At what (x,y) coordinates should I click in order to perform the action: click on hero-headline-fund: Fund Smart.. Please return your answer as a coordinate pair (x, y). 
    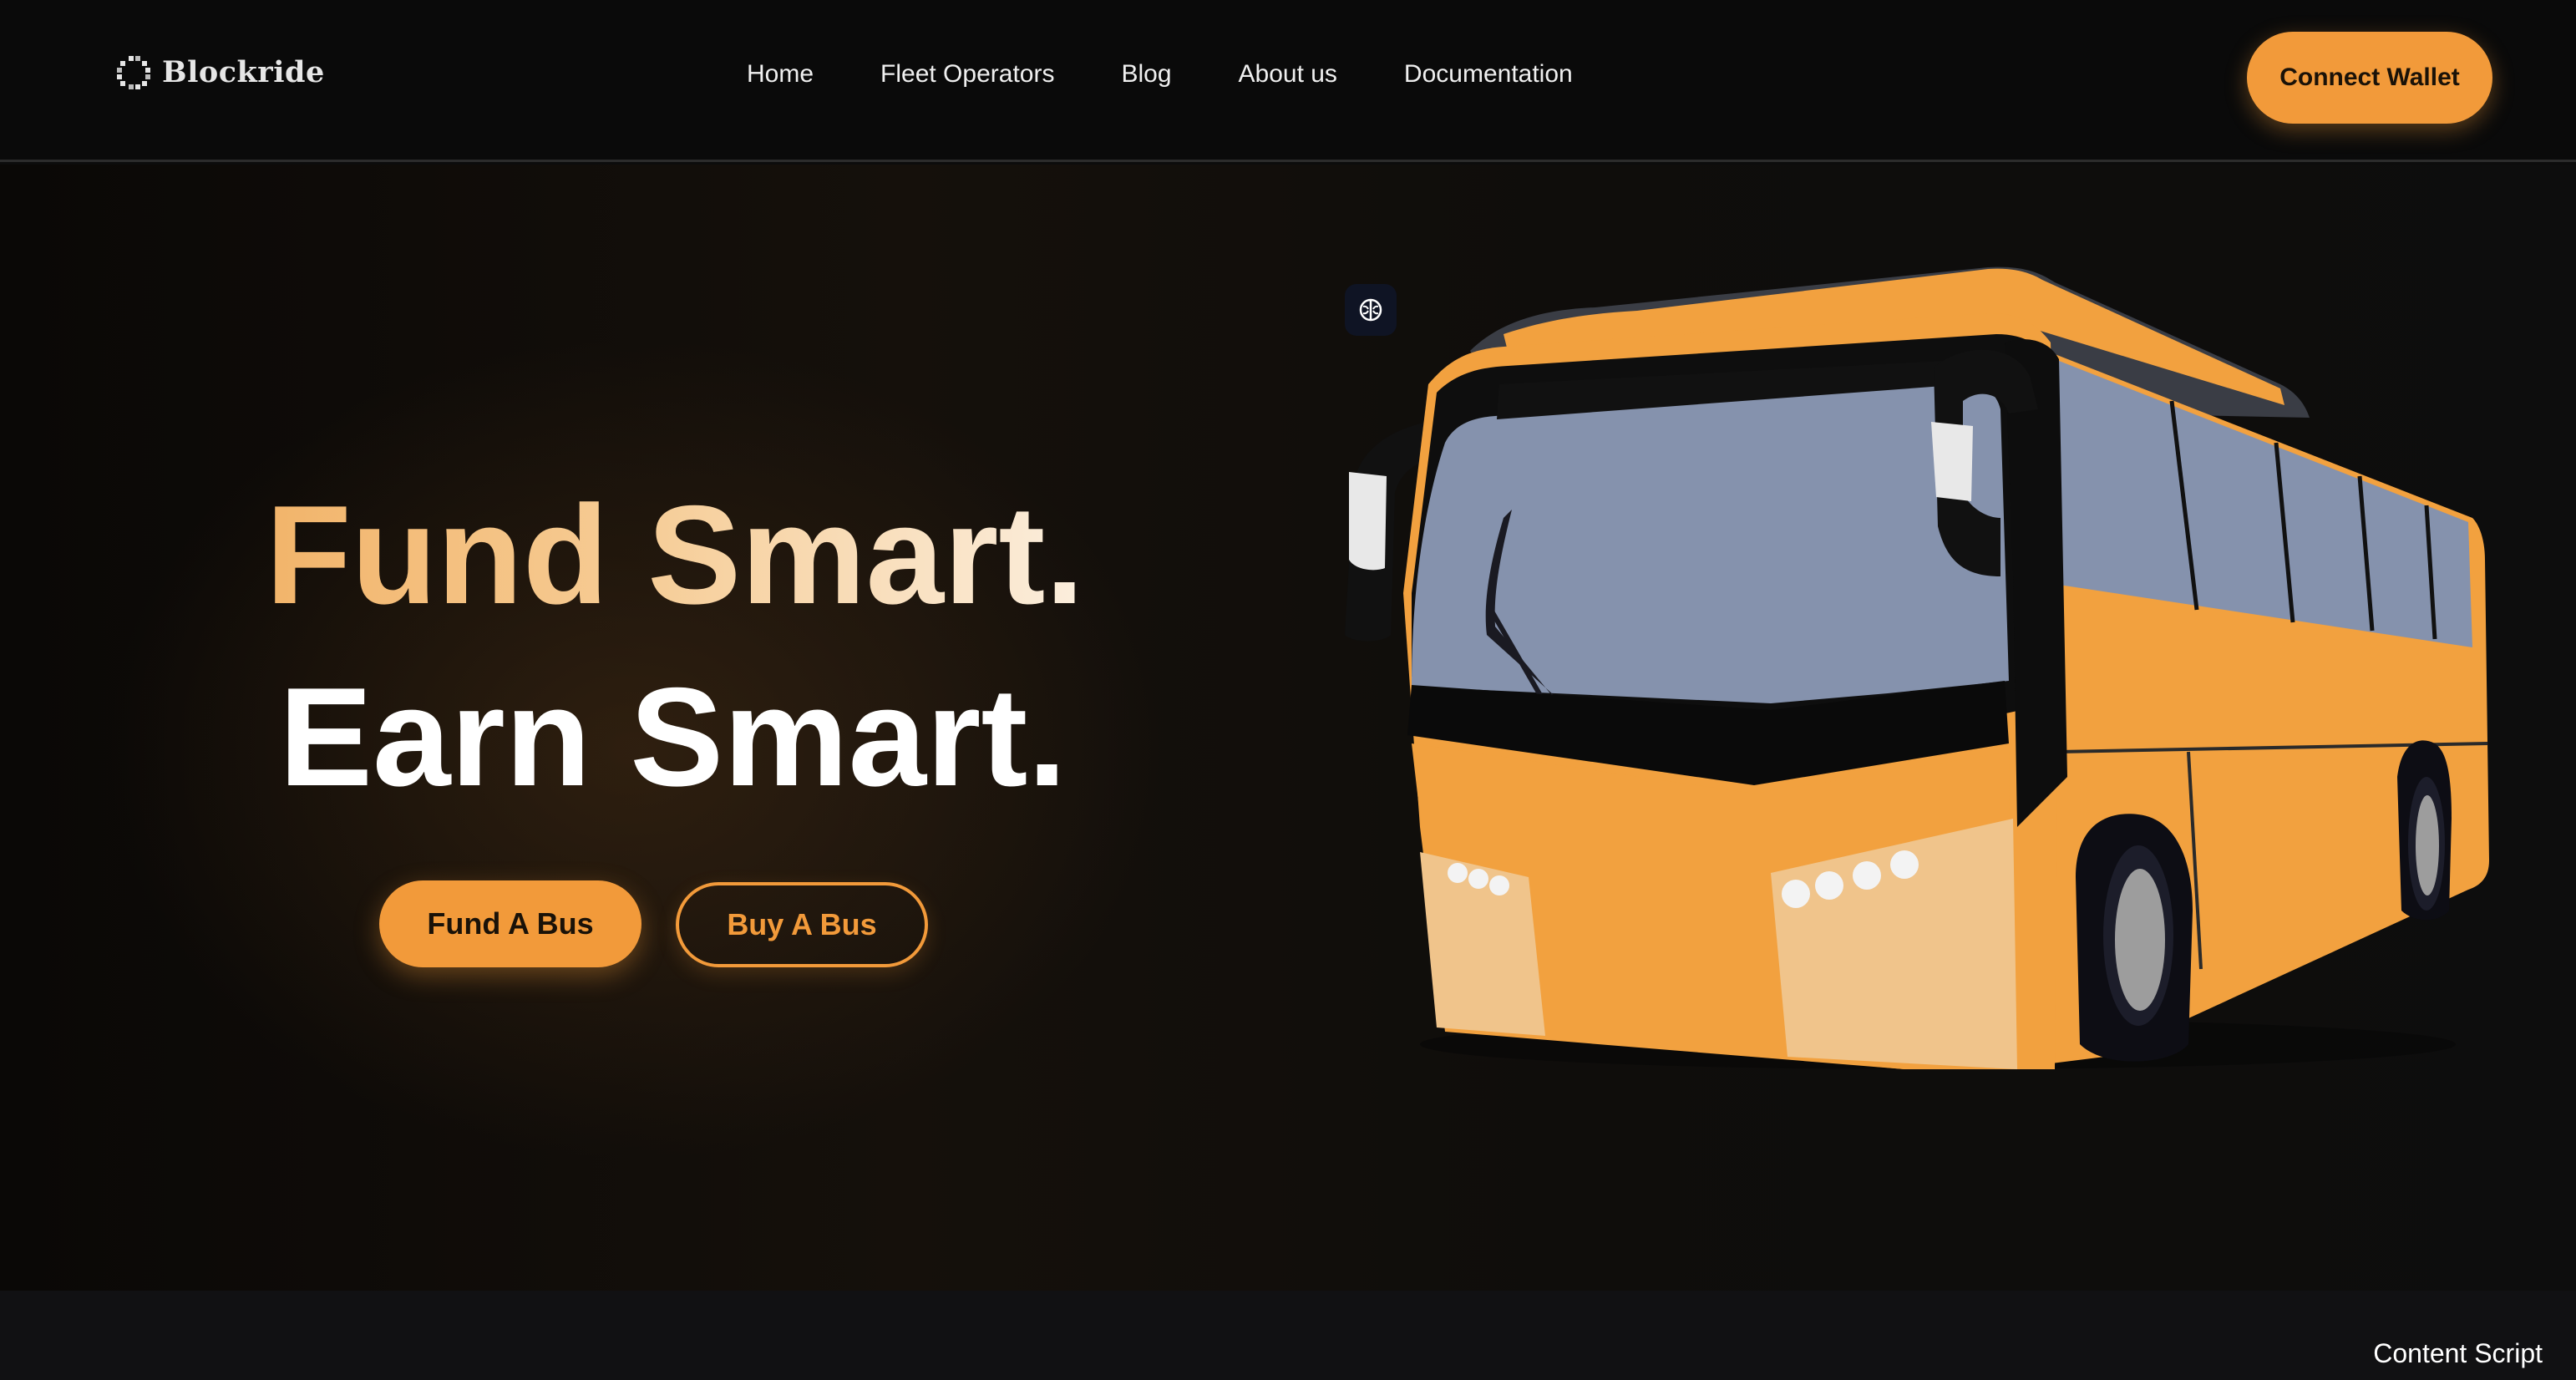
    Looking at the image, I should click on (675, 554).